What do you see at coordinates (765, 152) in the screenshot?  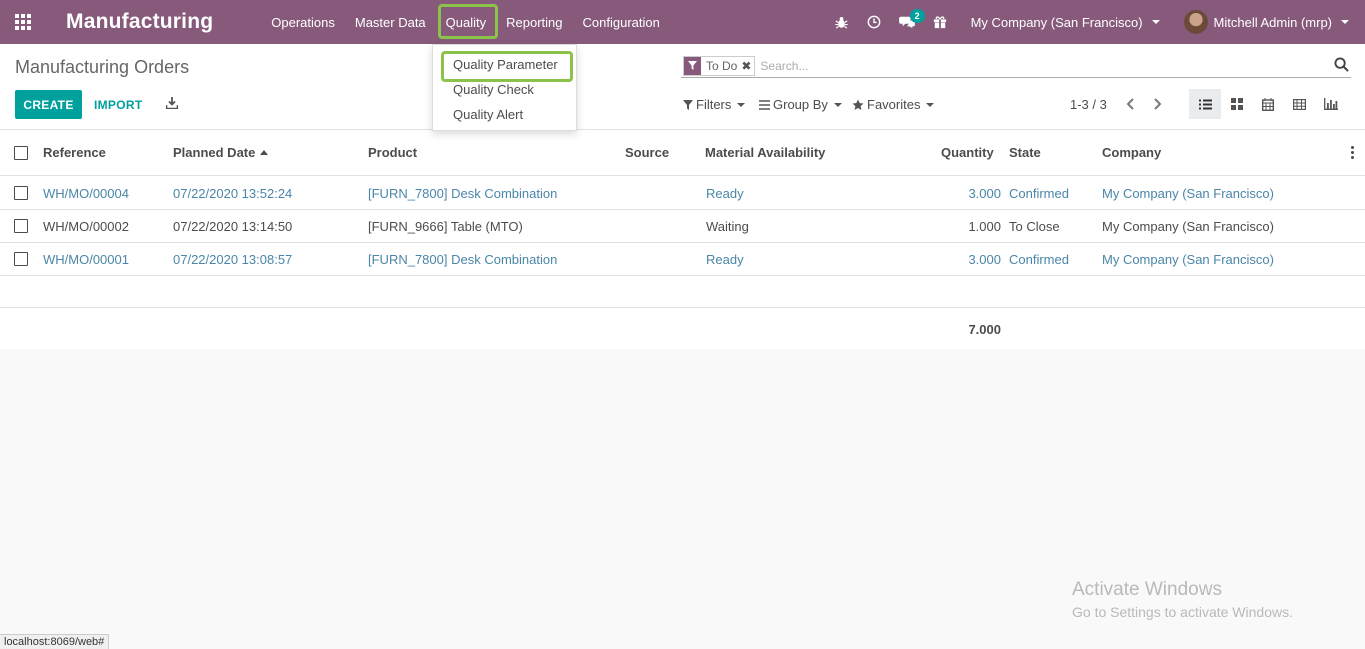 I see `column-material-availability: Material Availability` at bounding box center [765, 152].